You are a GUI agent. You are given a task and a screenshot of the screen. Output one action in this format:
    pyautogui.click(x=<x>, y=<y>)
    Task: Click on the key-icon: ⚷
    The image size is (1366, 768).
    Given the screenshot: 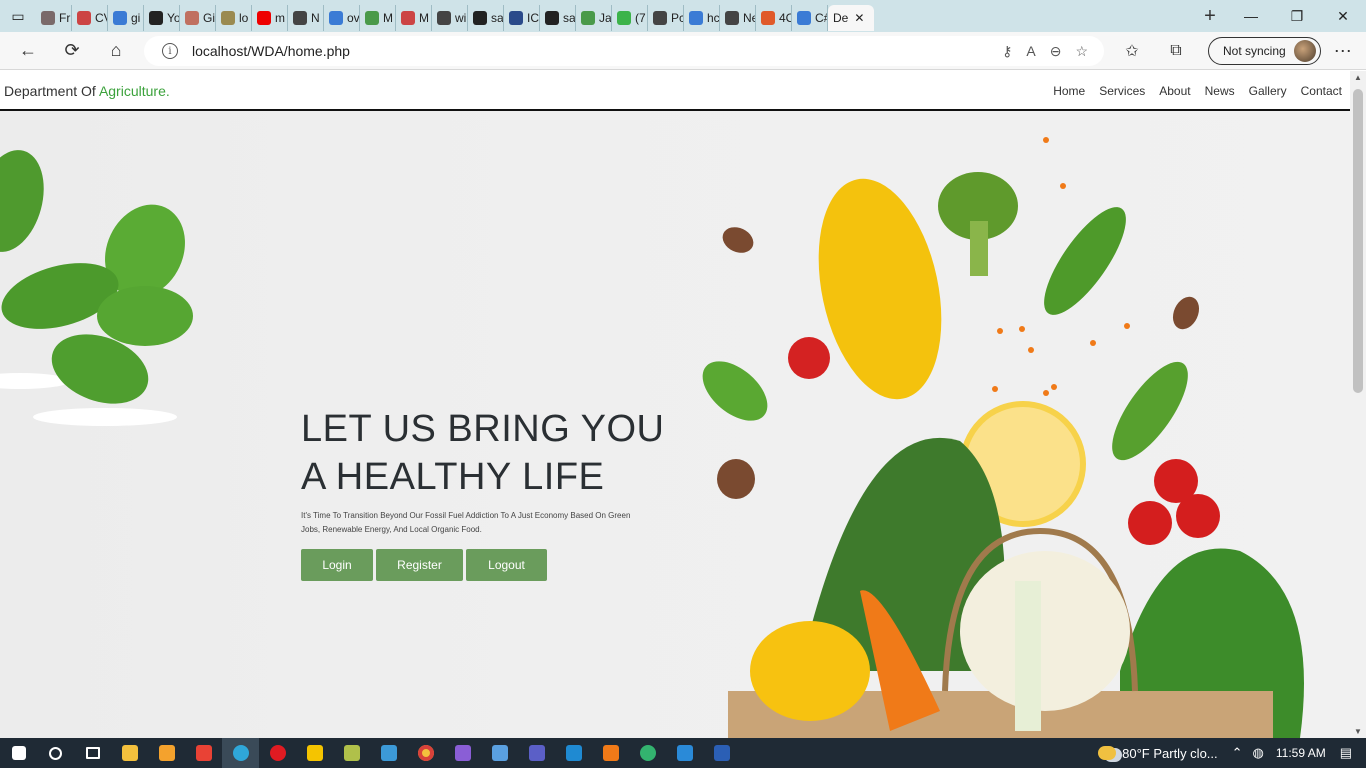 What is the action you would take?
    pyautogui.click(x=1007, y=51)
    